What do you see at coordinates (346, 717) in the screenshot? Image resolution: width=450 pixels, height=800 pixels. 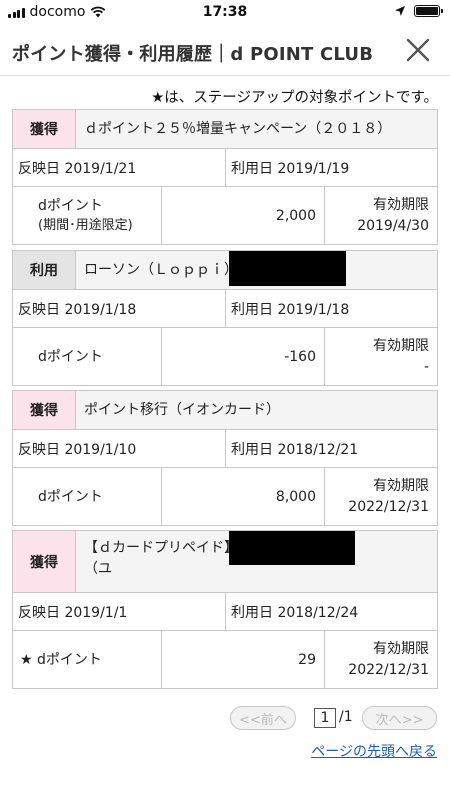 I see `total-pages: /1` at bounding box center [346, 717].